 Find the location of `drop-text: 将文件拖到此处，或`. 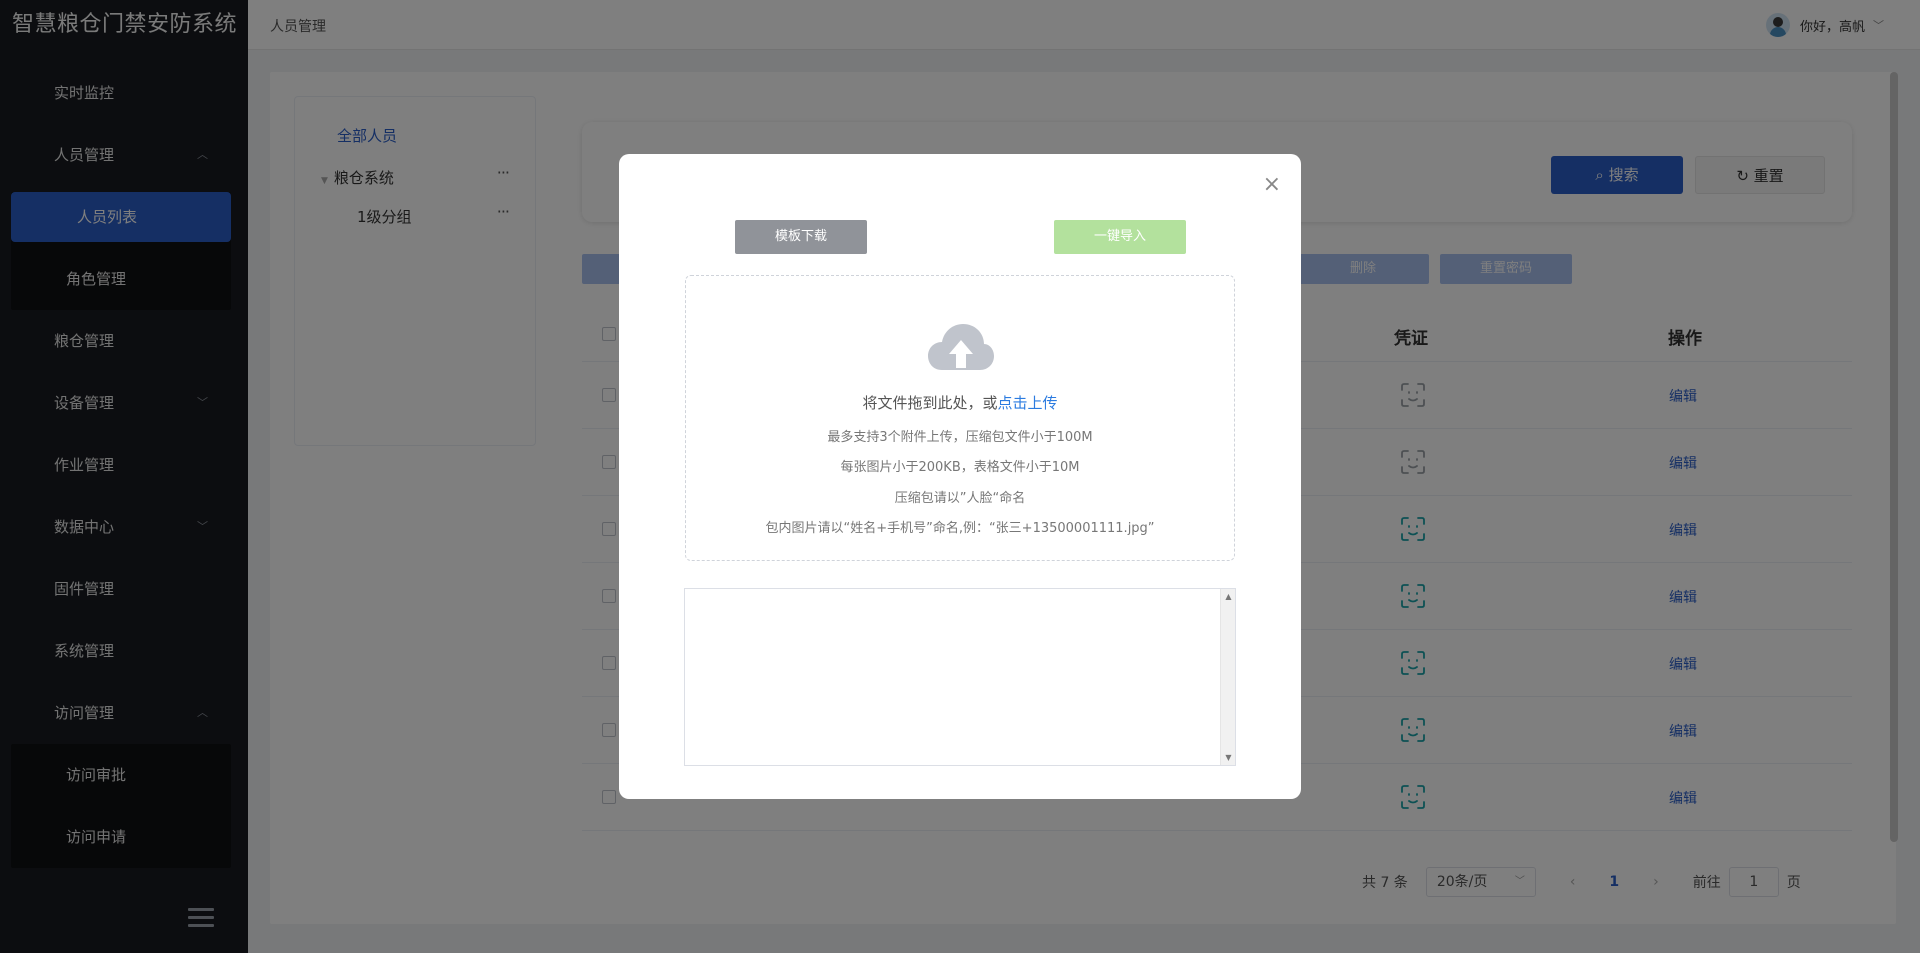

drop-text: 将文件拖到此处，或 is located at coordinates (930, 403).